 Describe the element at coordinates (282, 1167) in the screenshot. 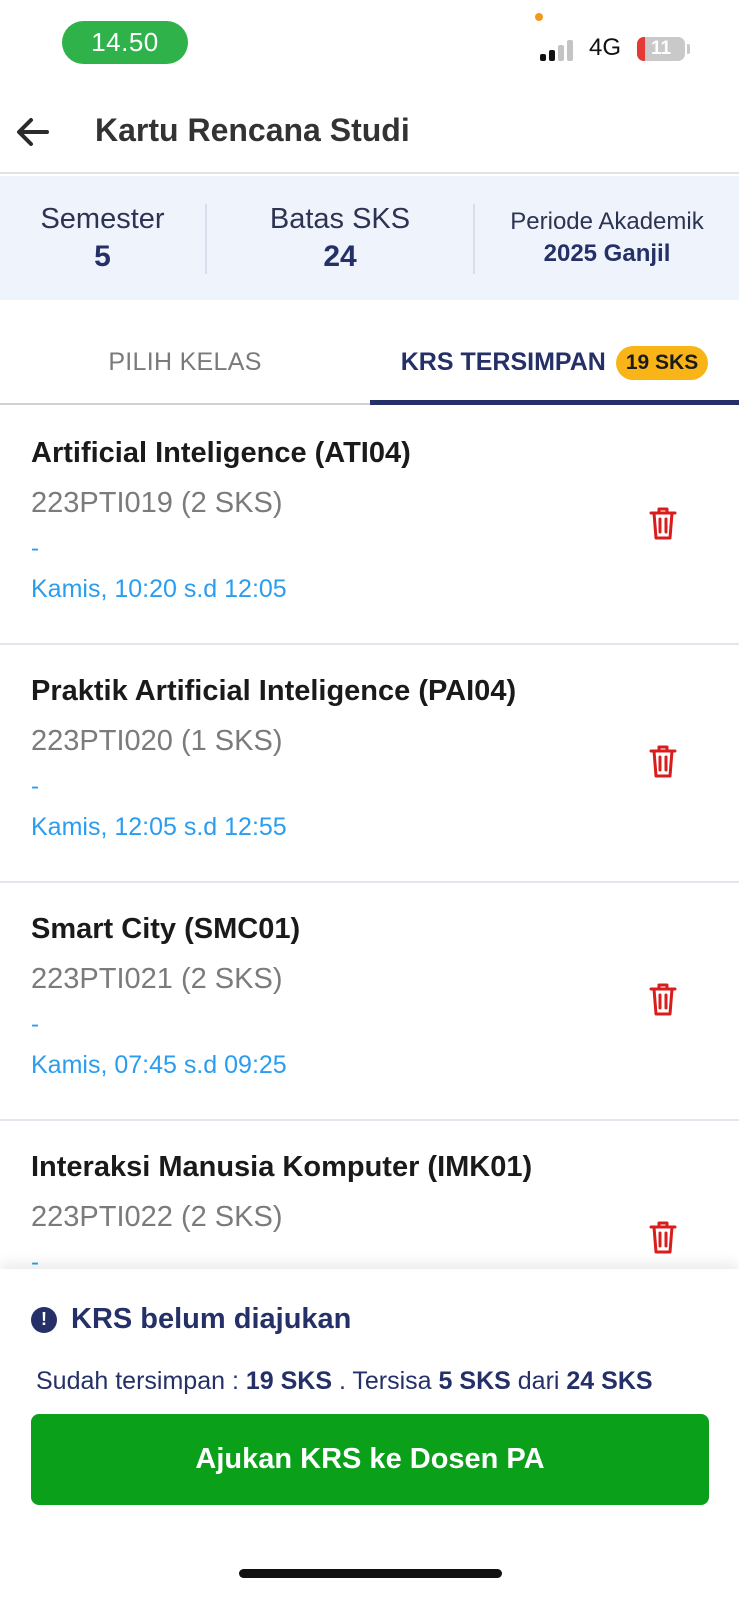

I see `course-name: Interaksi Manusia Komputer (IMK01)` at that location.